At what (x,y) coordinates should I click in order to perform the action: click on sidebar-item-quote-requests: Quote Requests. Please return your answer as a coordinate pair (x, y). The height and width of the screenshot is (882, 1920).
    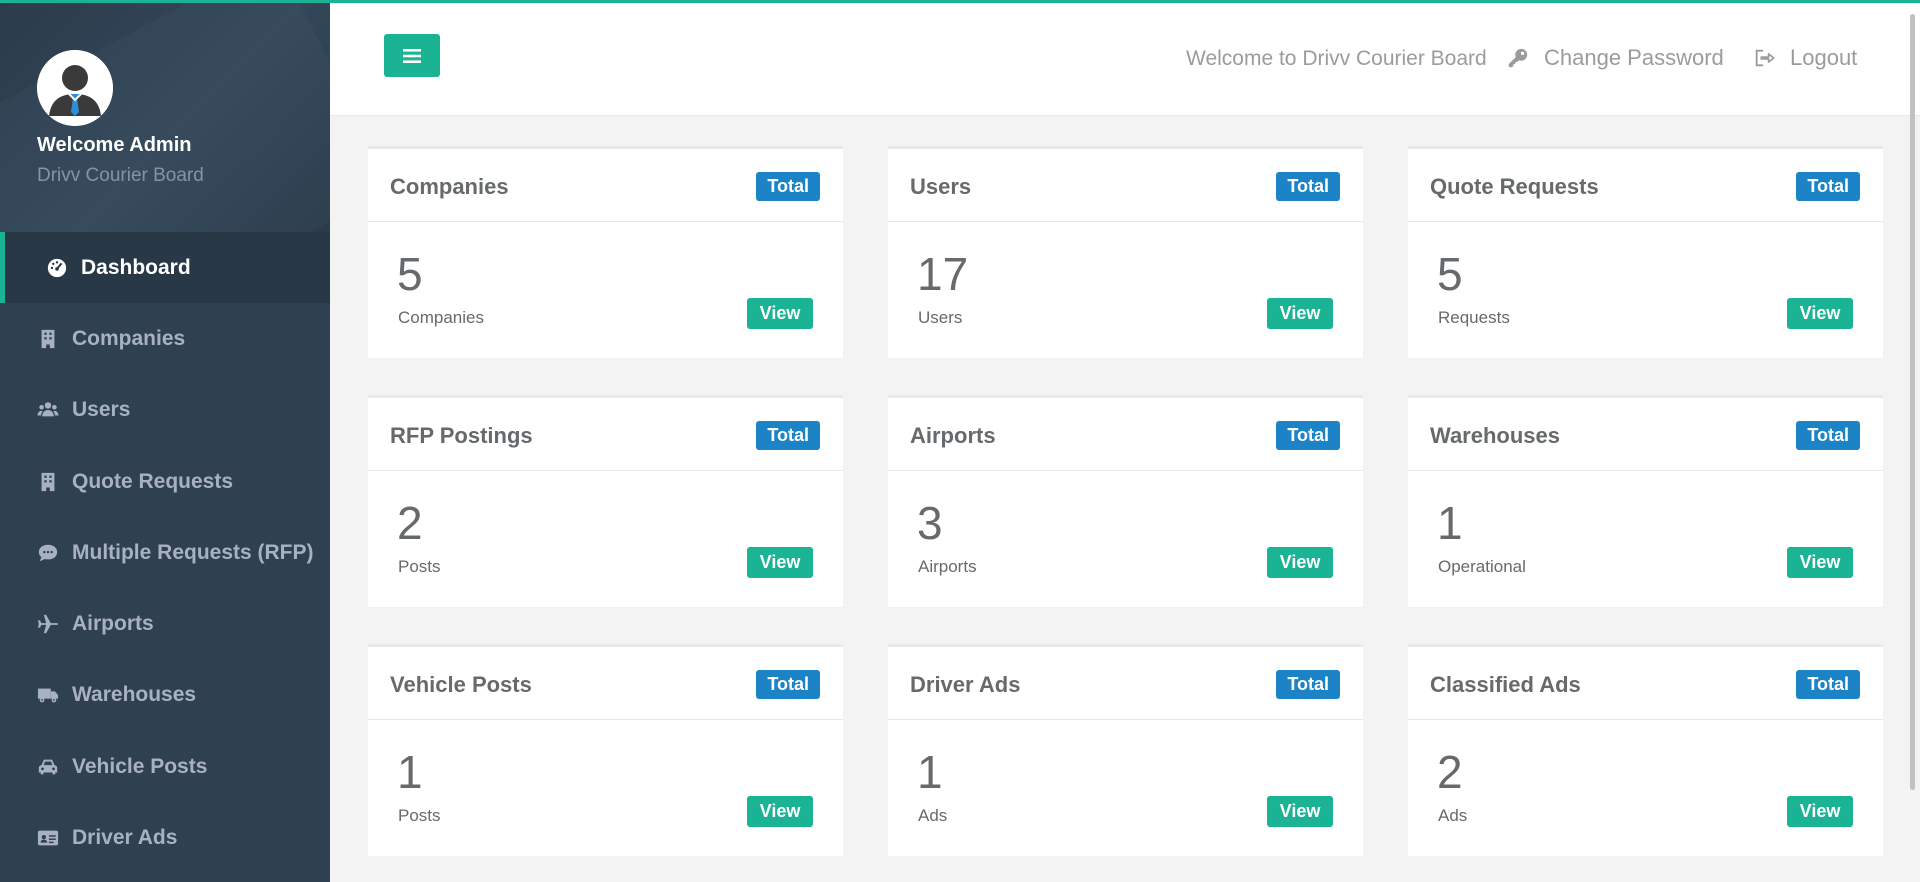
    Looking at the image, I should click on (165, 481).